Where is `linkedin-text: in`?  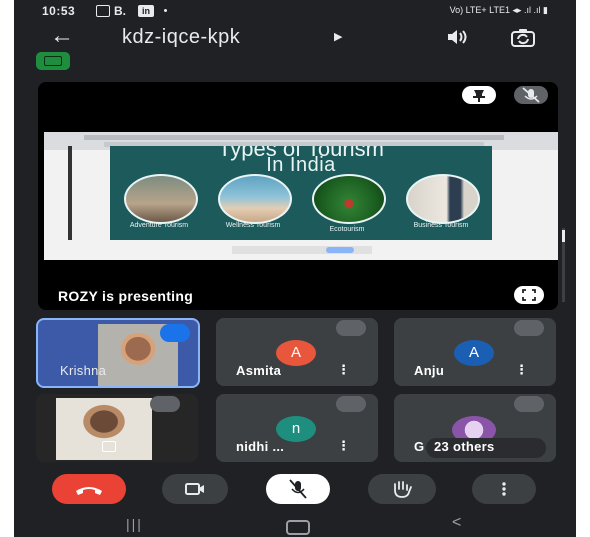 linkedin-text: in is located at coordinates (146, 11).